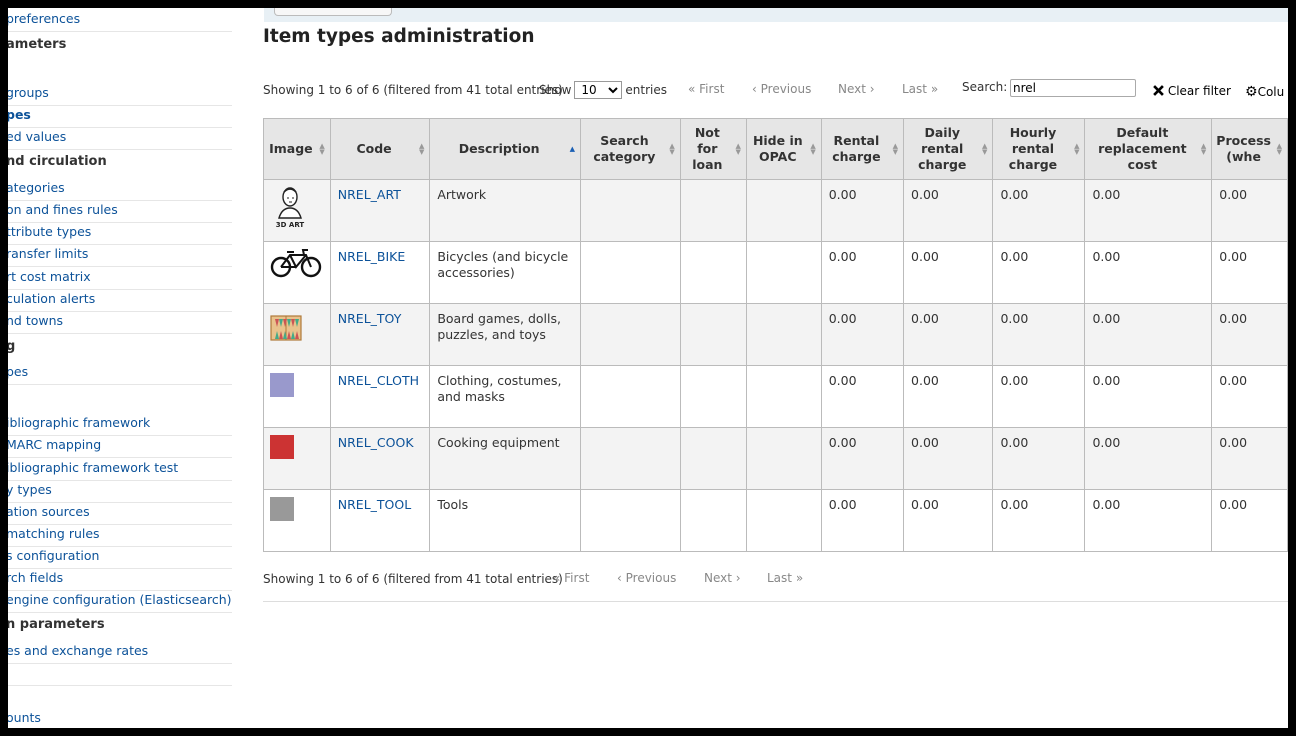  I want to click on next-page-link: Next ›, so click(856, 89).